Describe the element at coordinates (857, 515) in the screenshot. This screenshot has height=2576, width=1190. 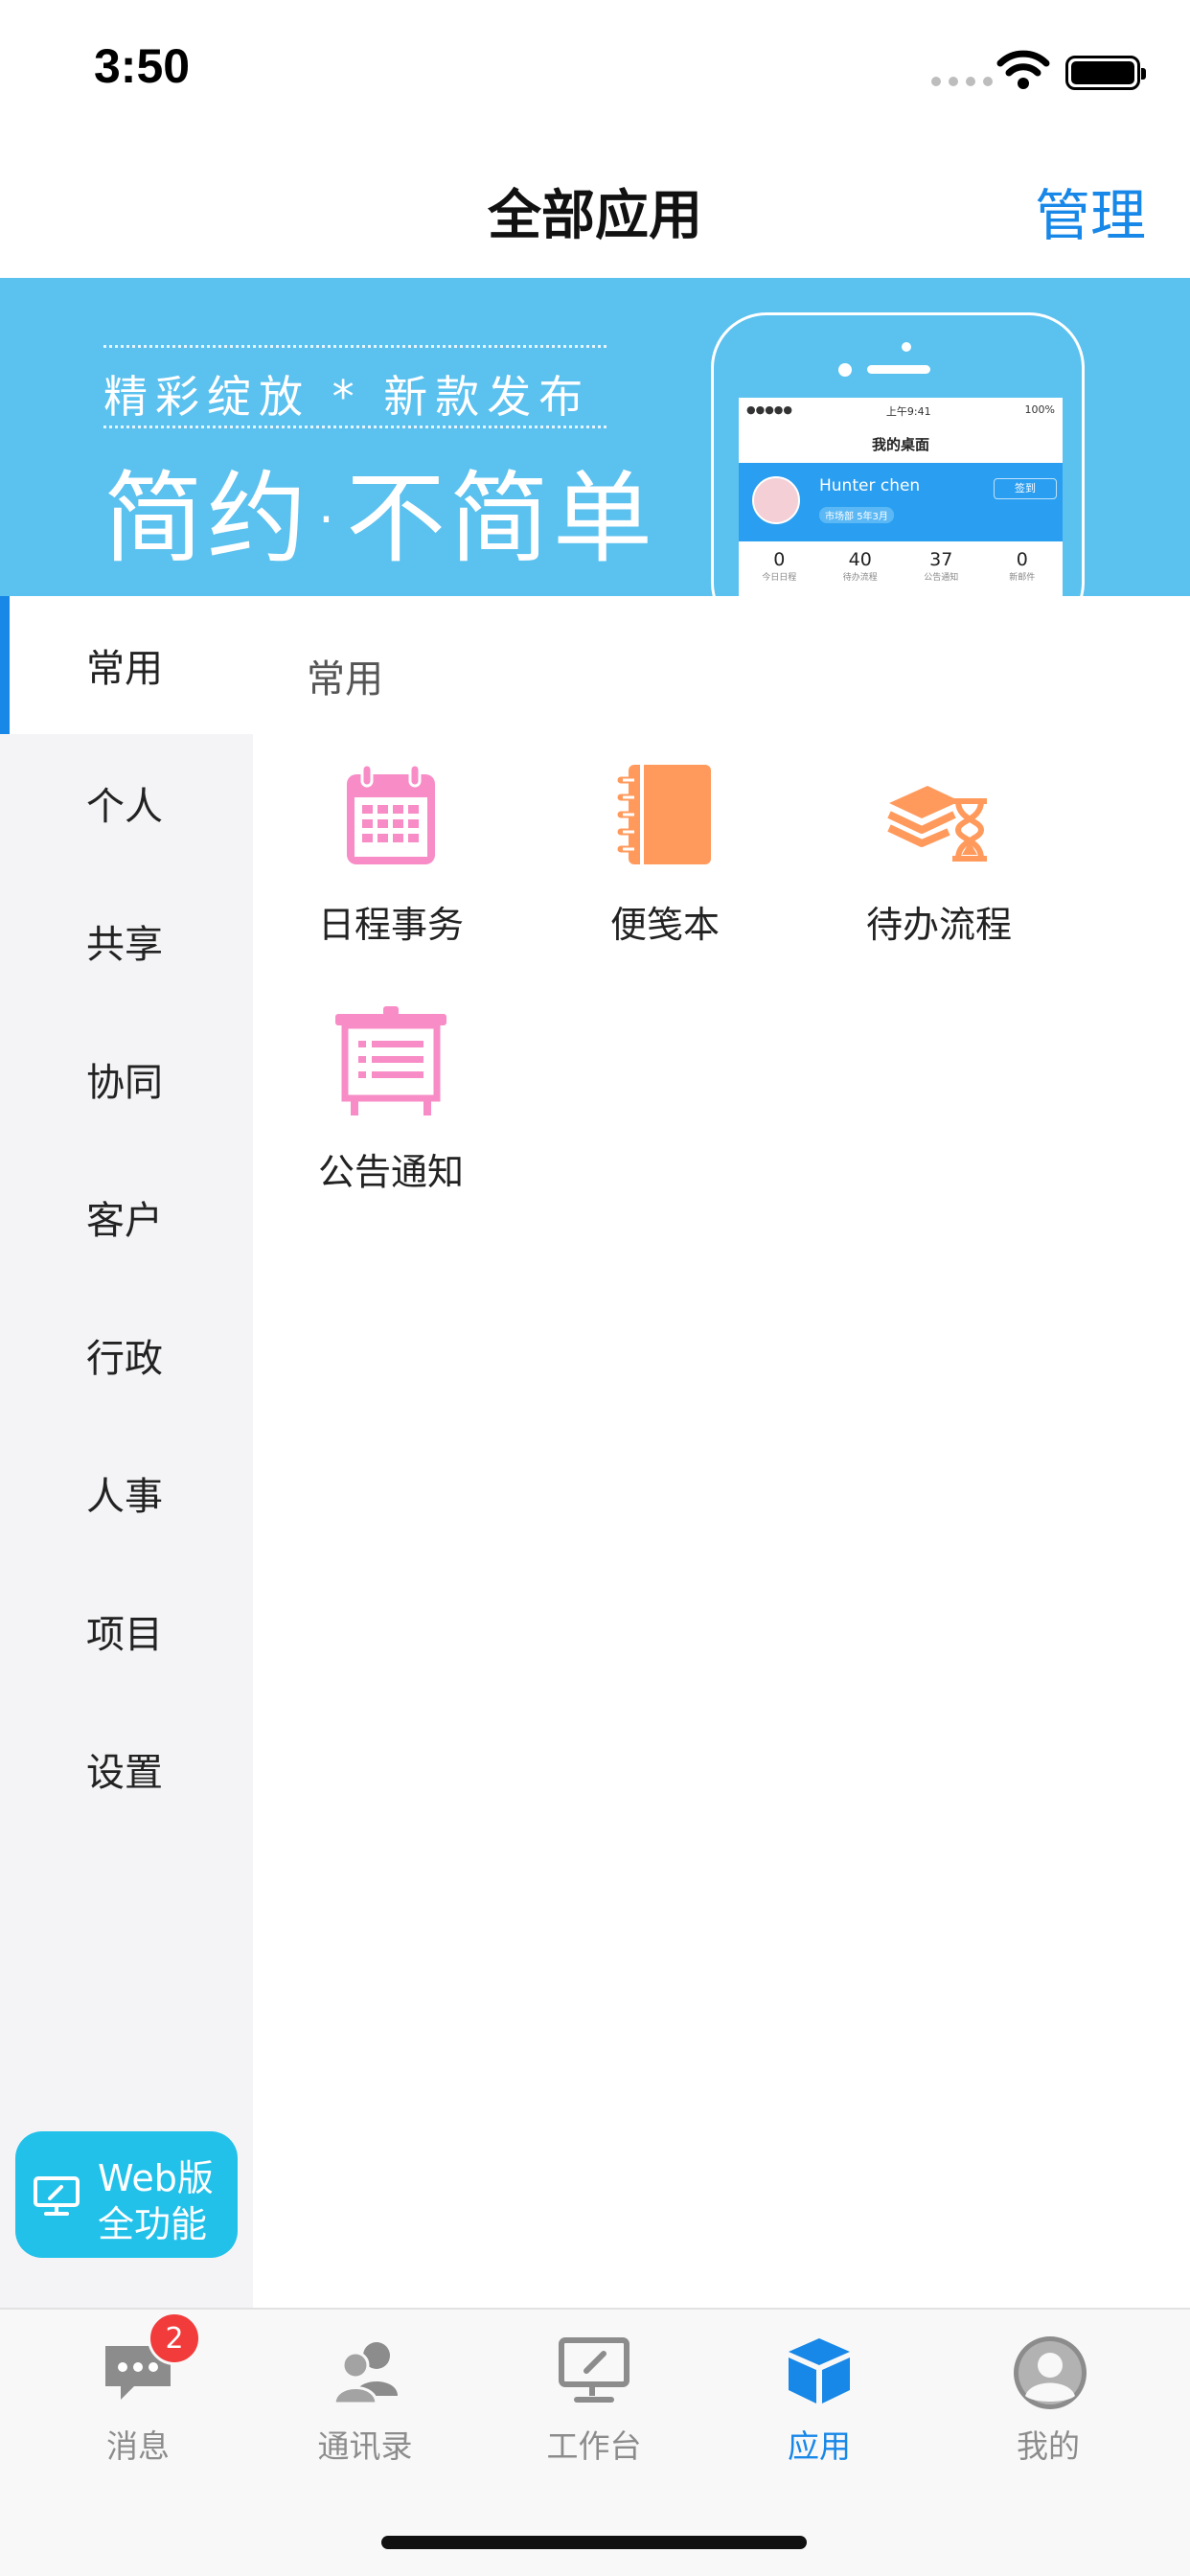
I see `phone-tag: 市场部 5年3月` at that location.